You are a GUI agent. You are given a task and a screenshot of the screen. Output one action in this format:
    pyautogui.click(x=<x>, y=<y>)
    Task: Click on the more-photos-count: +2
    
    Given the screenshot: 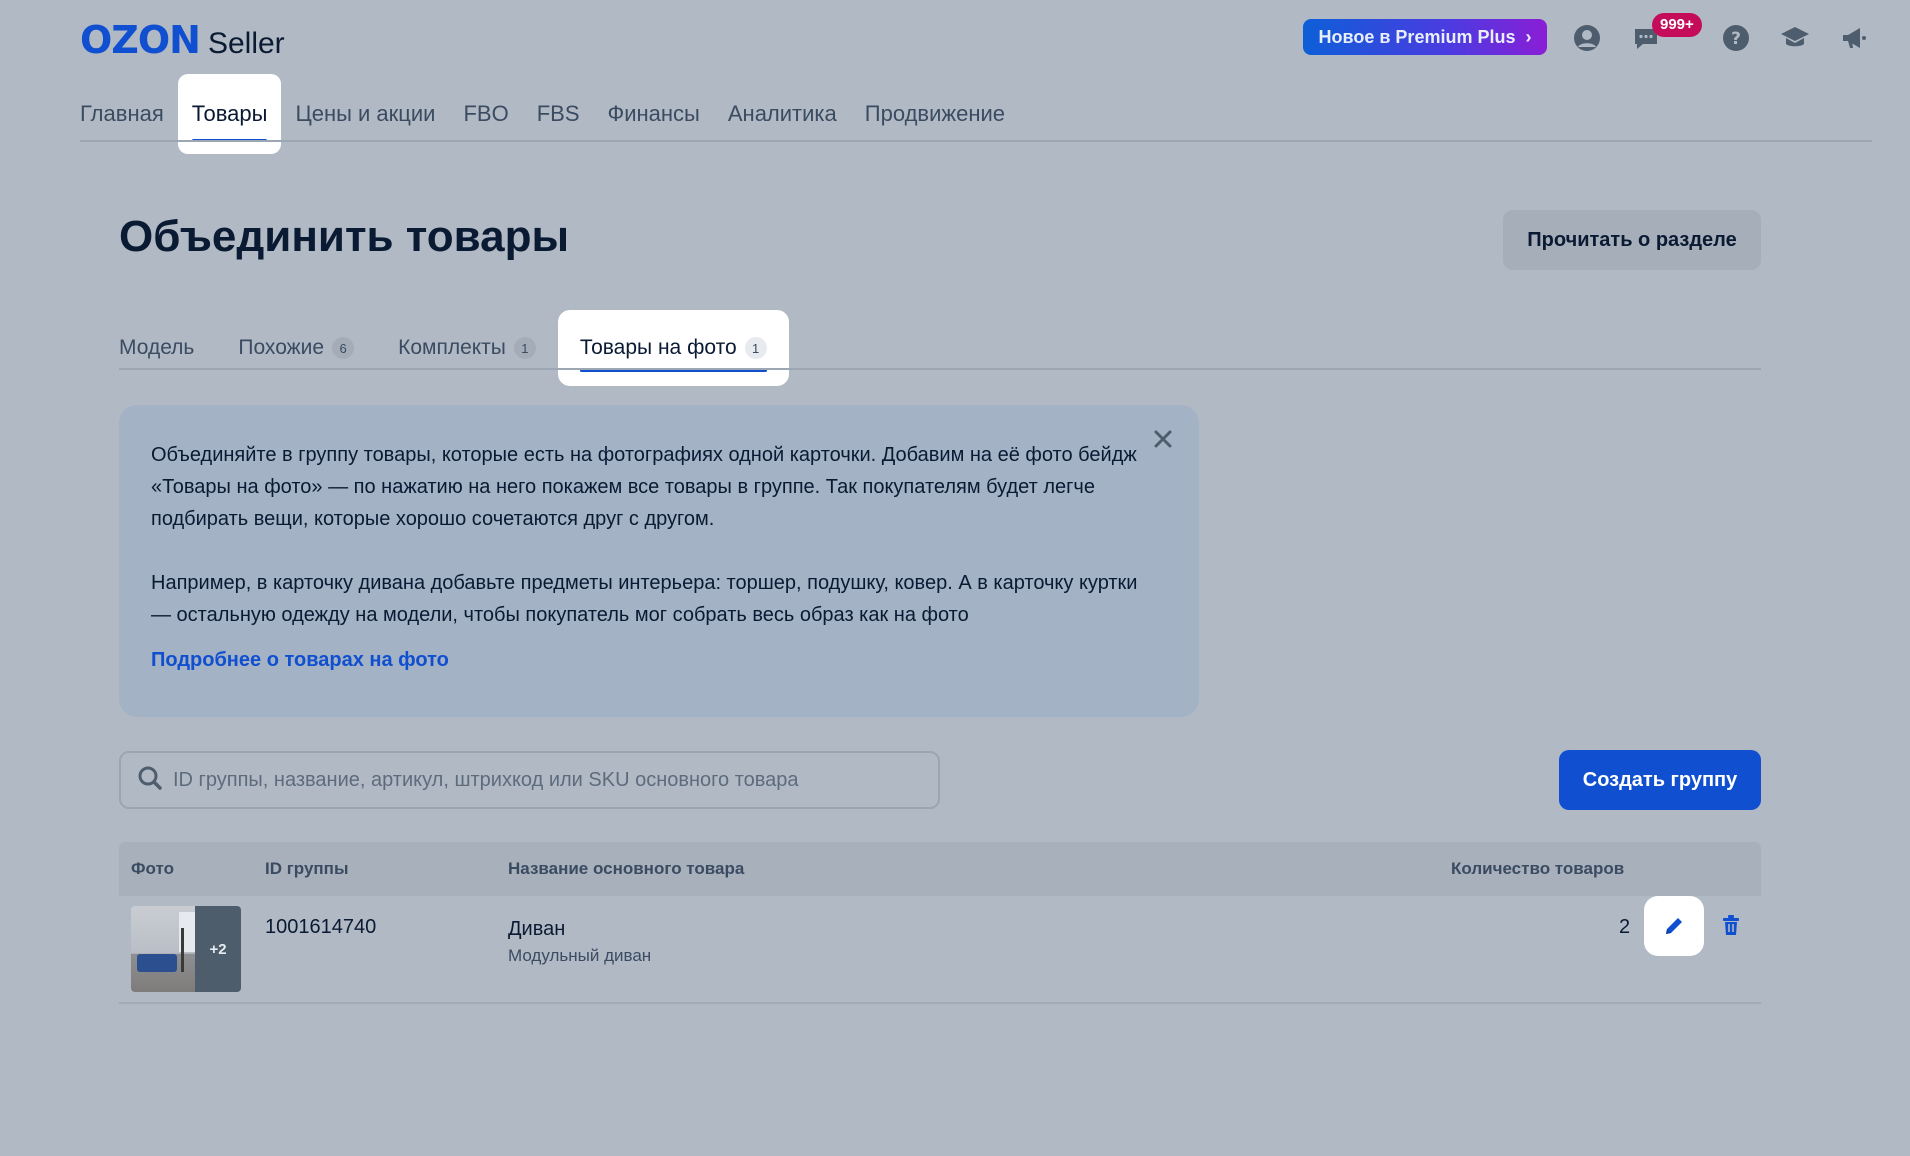 What is the action you would take?
    pyautogui.click(x=218, y=949)
    